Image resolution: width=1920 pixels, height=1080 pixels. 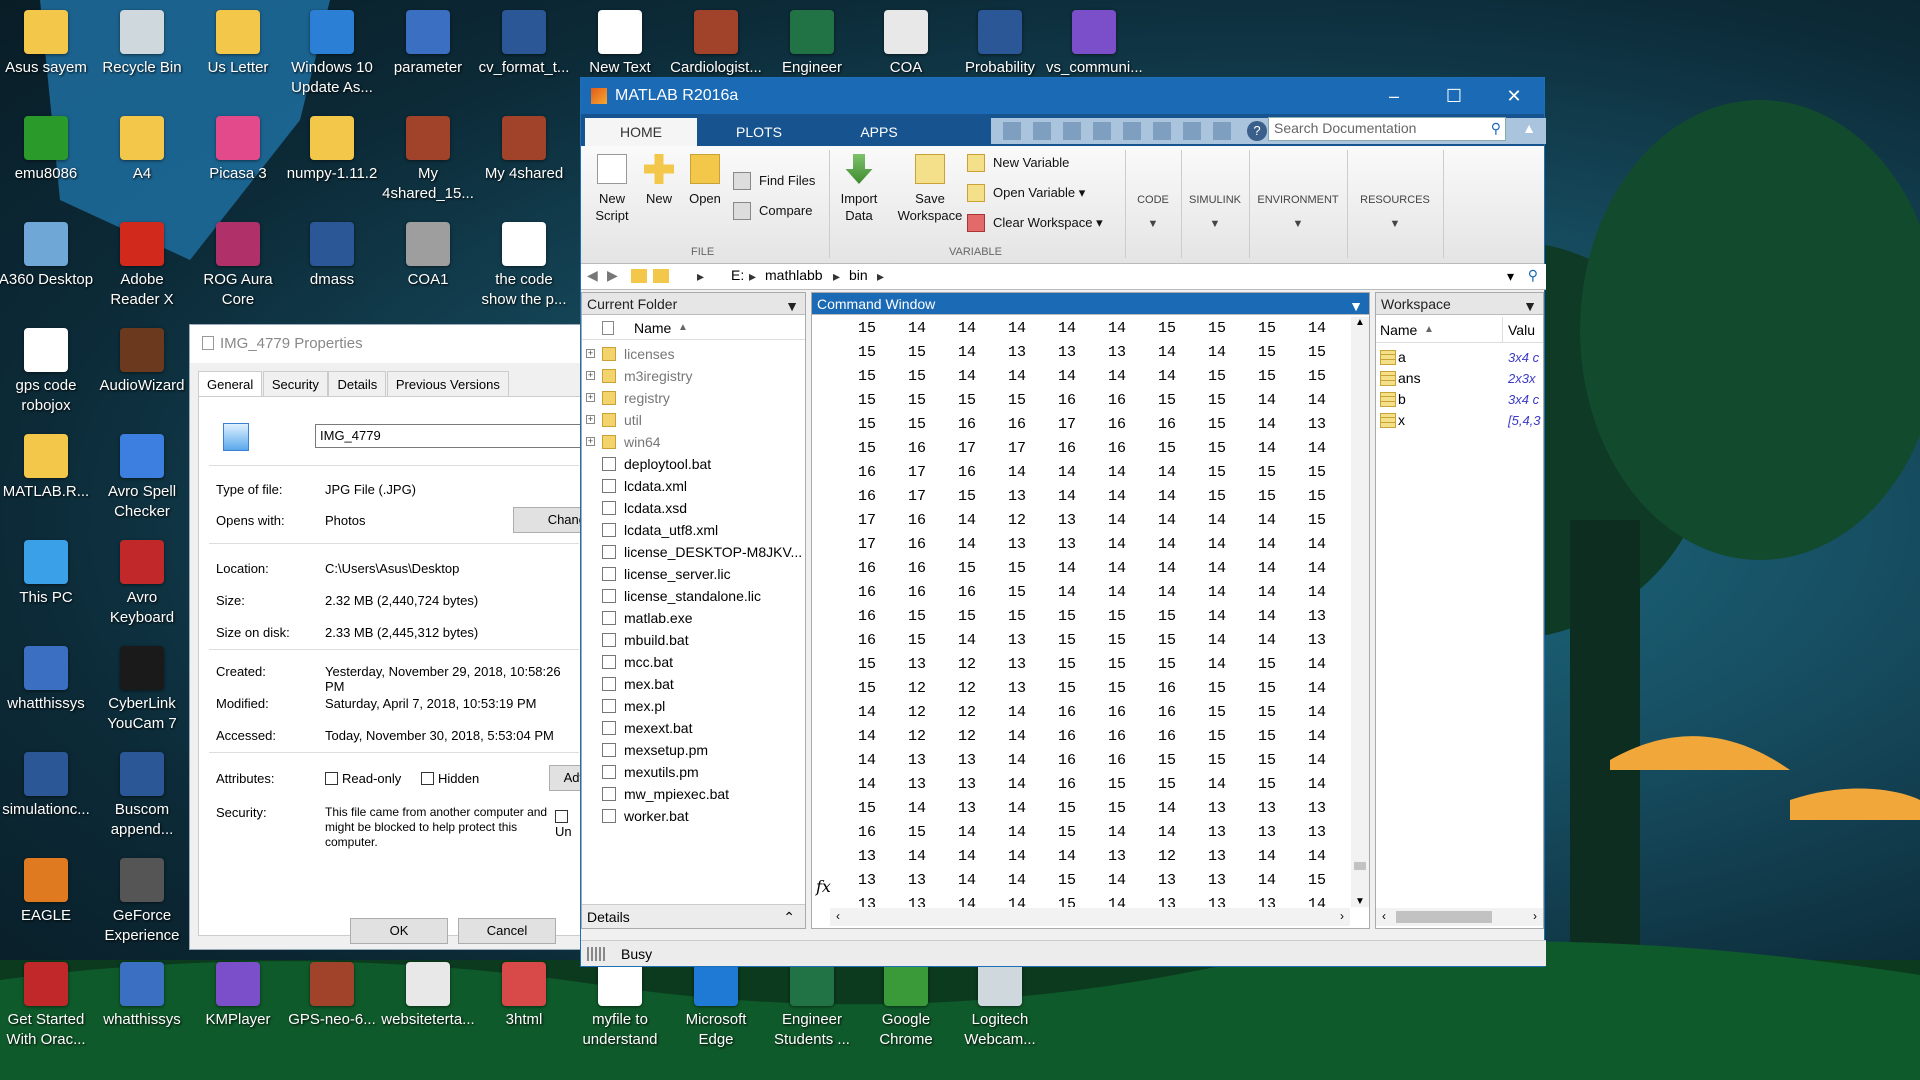 What do you see at coordinates (238, 162) in the screenshot?
I see `desktop-icon: Picasa 3` at bounding box center [238, 162].